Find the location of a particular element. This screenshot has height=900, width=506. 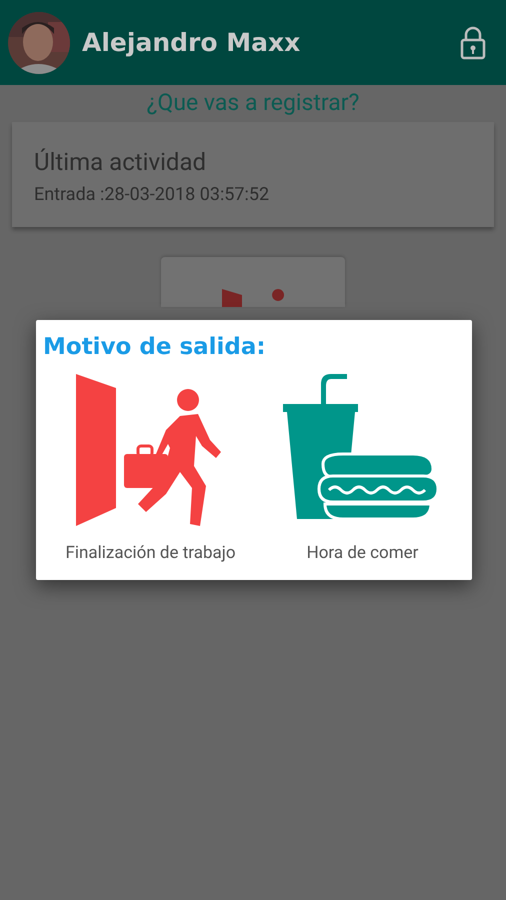

lock-icon is located at coordinates (473, 43).